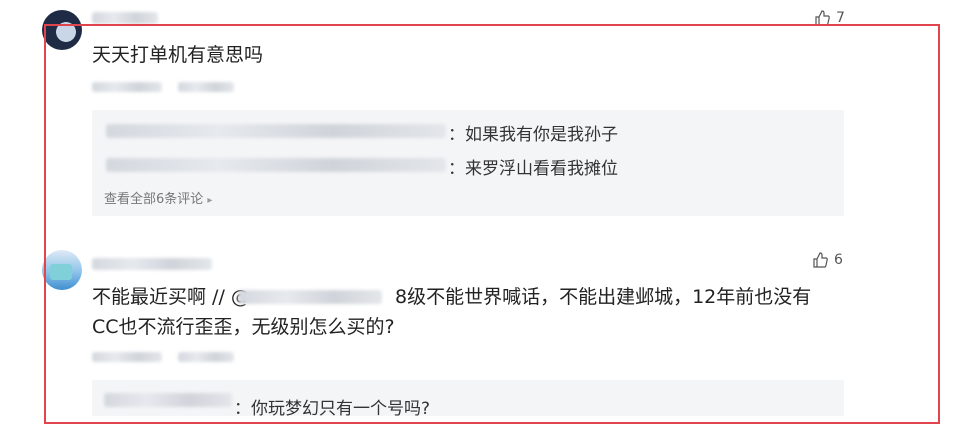 The width and height of the screenshot is (960, 424). What do you see at coordinates (178, 55) in the screenshot?
I see `comment-text: 天天打单机有意思吗` at bounding box center [178, 55].